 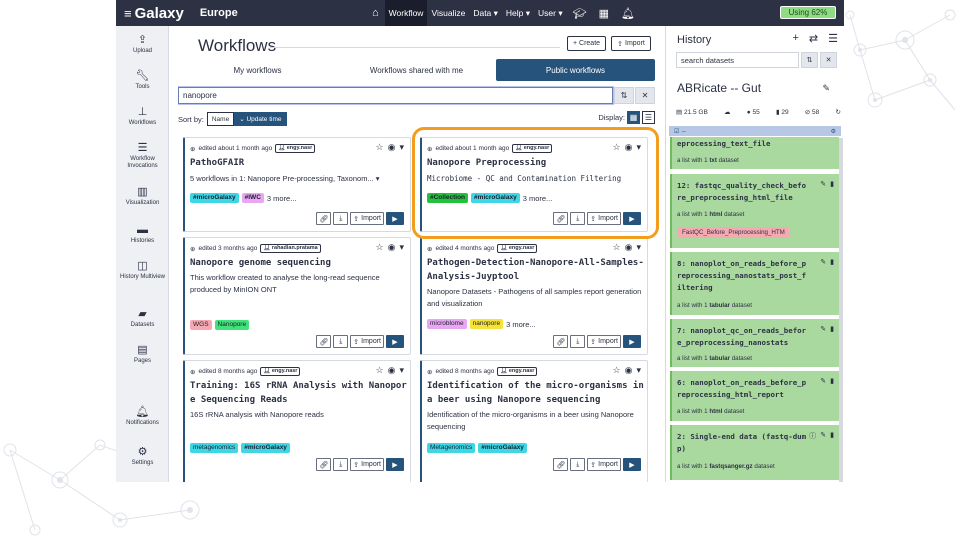 I want to click on clear-search-icon: ✕, so click(x=645, y=95).